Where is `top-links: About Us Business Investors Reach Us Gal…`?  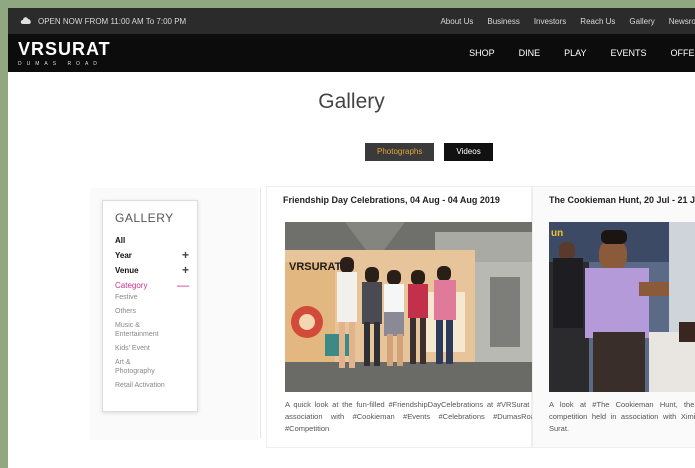 top-links: About Us Business Investors Reach Us Gal… is located at coordinates (567, 21).